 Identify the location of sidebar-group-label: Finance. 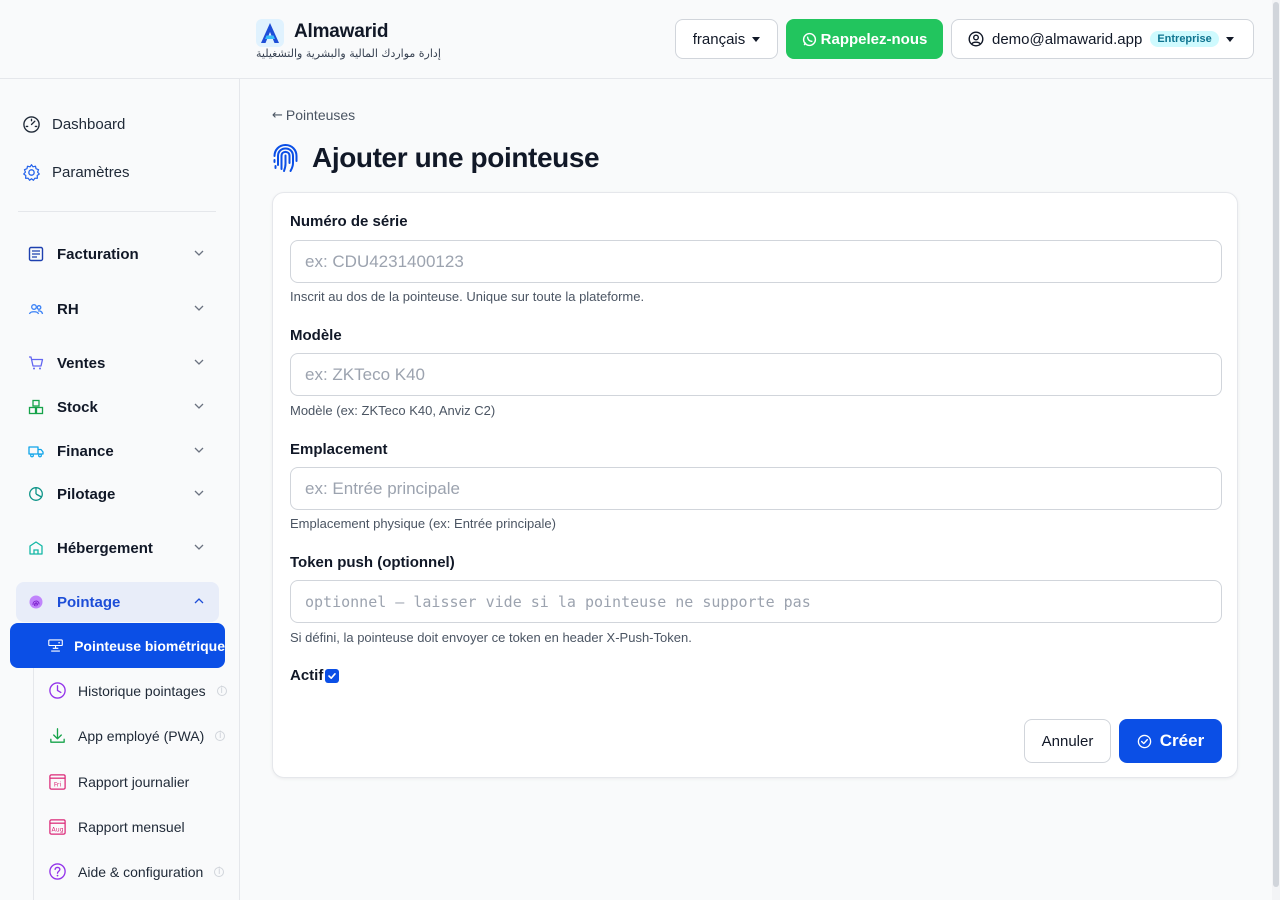
(85, 451).